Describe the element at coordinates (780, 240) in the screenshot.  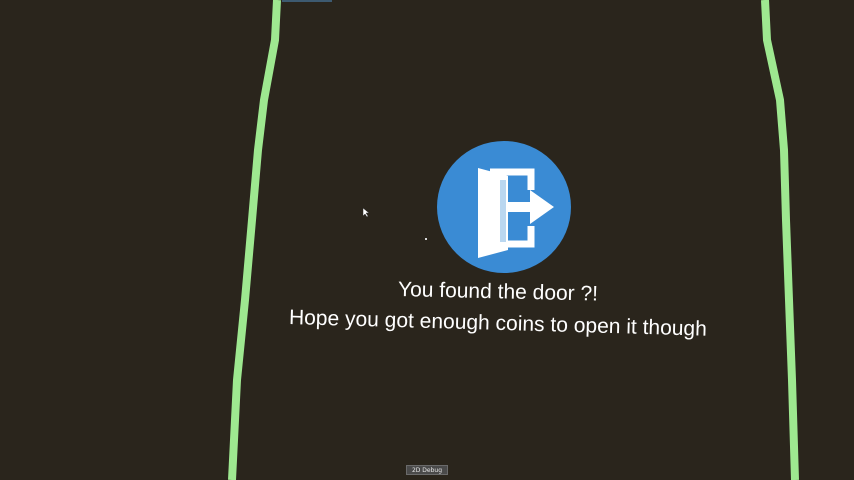
I see `right-wall` at that location.